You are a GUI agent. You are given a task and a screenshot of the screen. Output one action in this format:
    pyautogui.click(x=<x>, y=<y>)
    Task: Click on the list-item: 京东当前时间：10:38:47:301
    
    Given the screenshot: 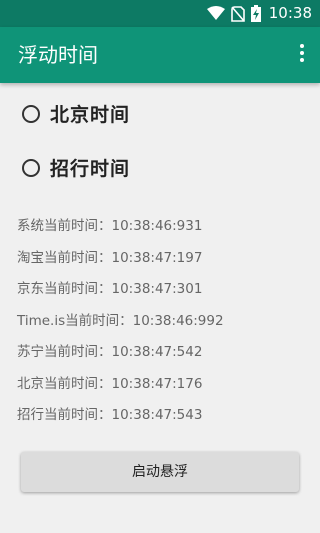 What is the action you would take?
    pyautogui.click(x=110, y=289)
    